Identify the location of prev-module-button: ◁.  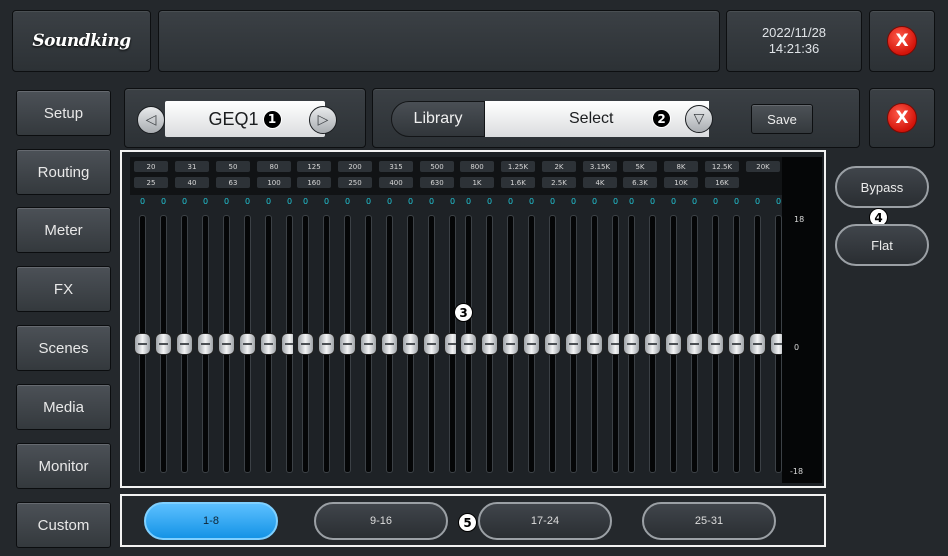
(151, 120).